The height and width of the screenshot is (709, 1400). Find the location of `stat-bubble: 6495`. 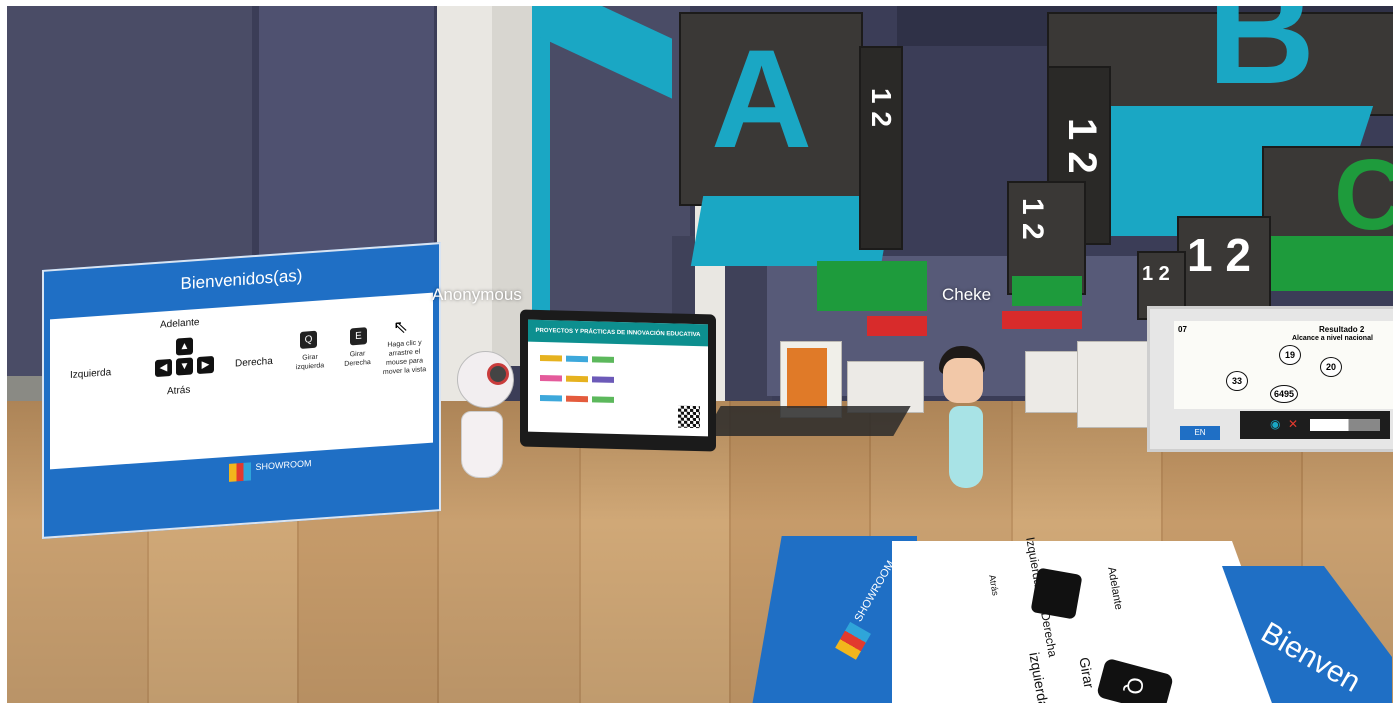

stat-bubble: 6495 is located at coordinates (1284, 394).